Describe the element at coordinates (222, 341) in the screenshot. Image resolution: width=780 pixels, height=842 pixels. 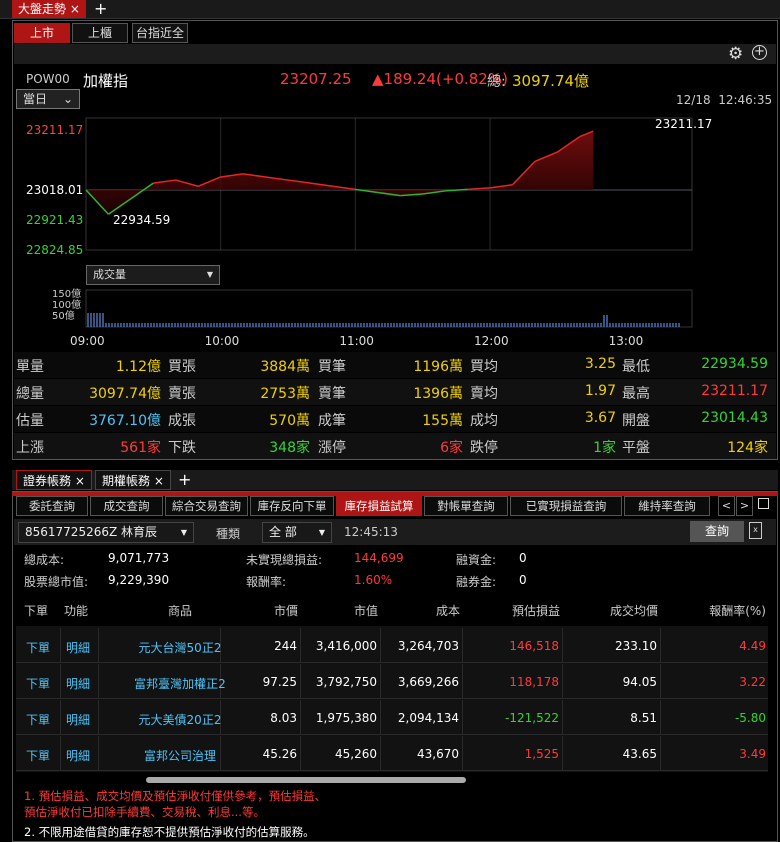
I see `x-tick-label: 10:00` at that location.